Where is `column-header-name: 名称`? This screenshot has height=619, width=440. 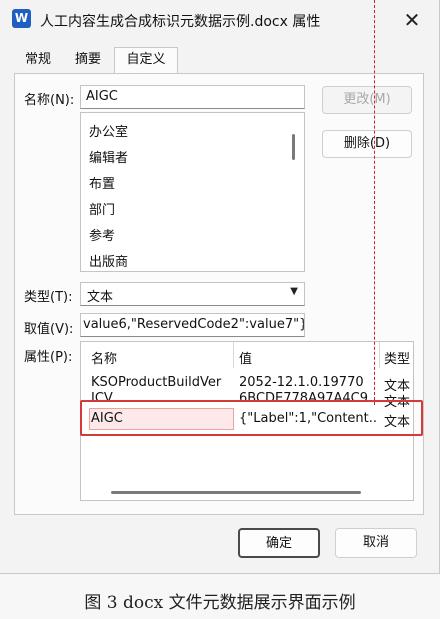 column-header-name: 名称 is located at coordinates (104, 357).